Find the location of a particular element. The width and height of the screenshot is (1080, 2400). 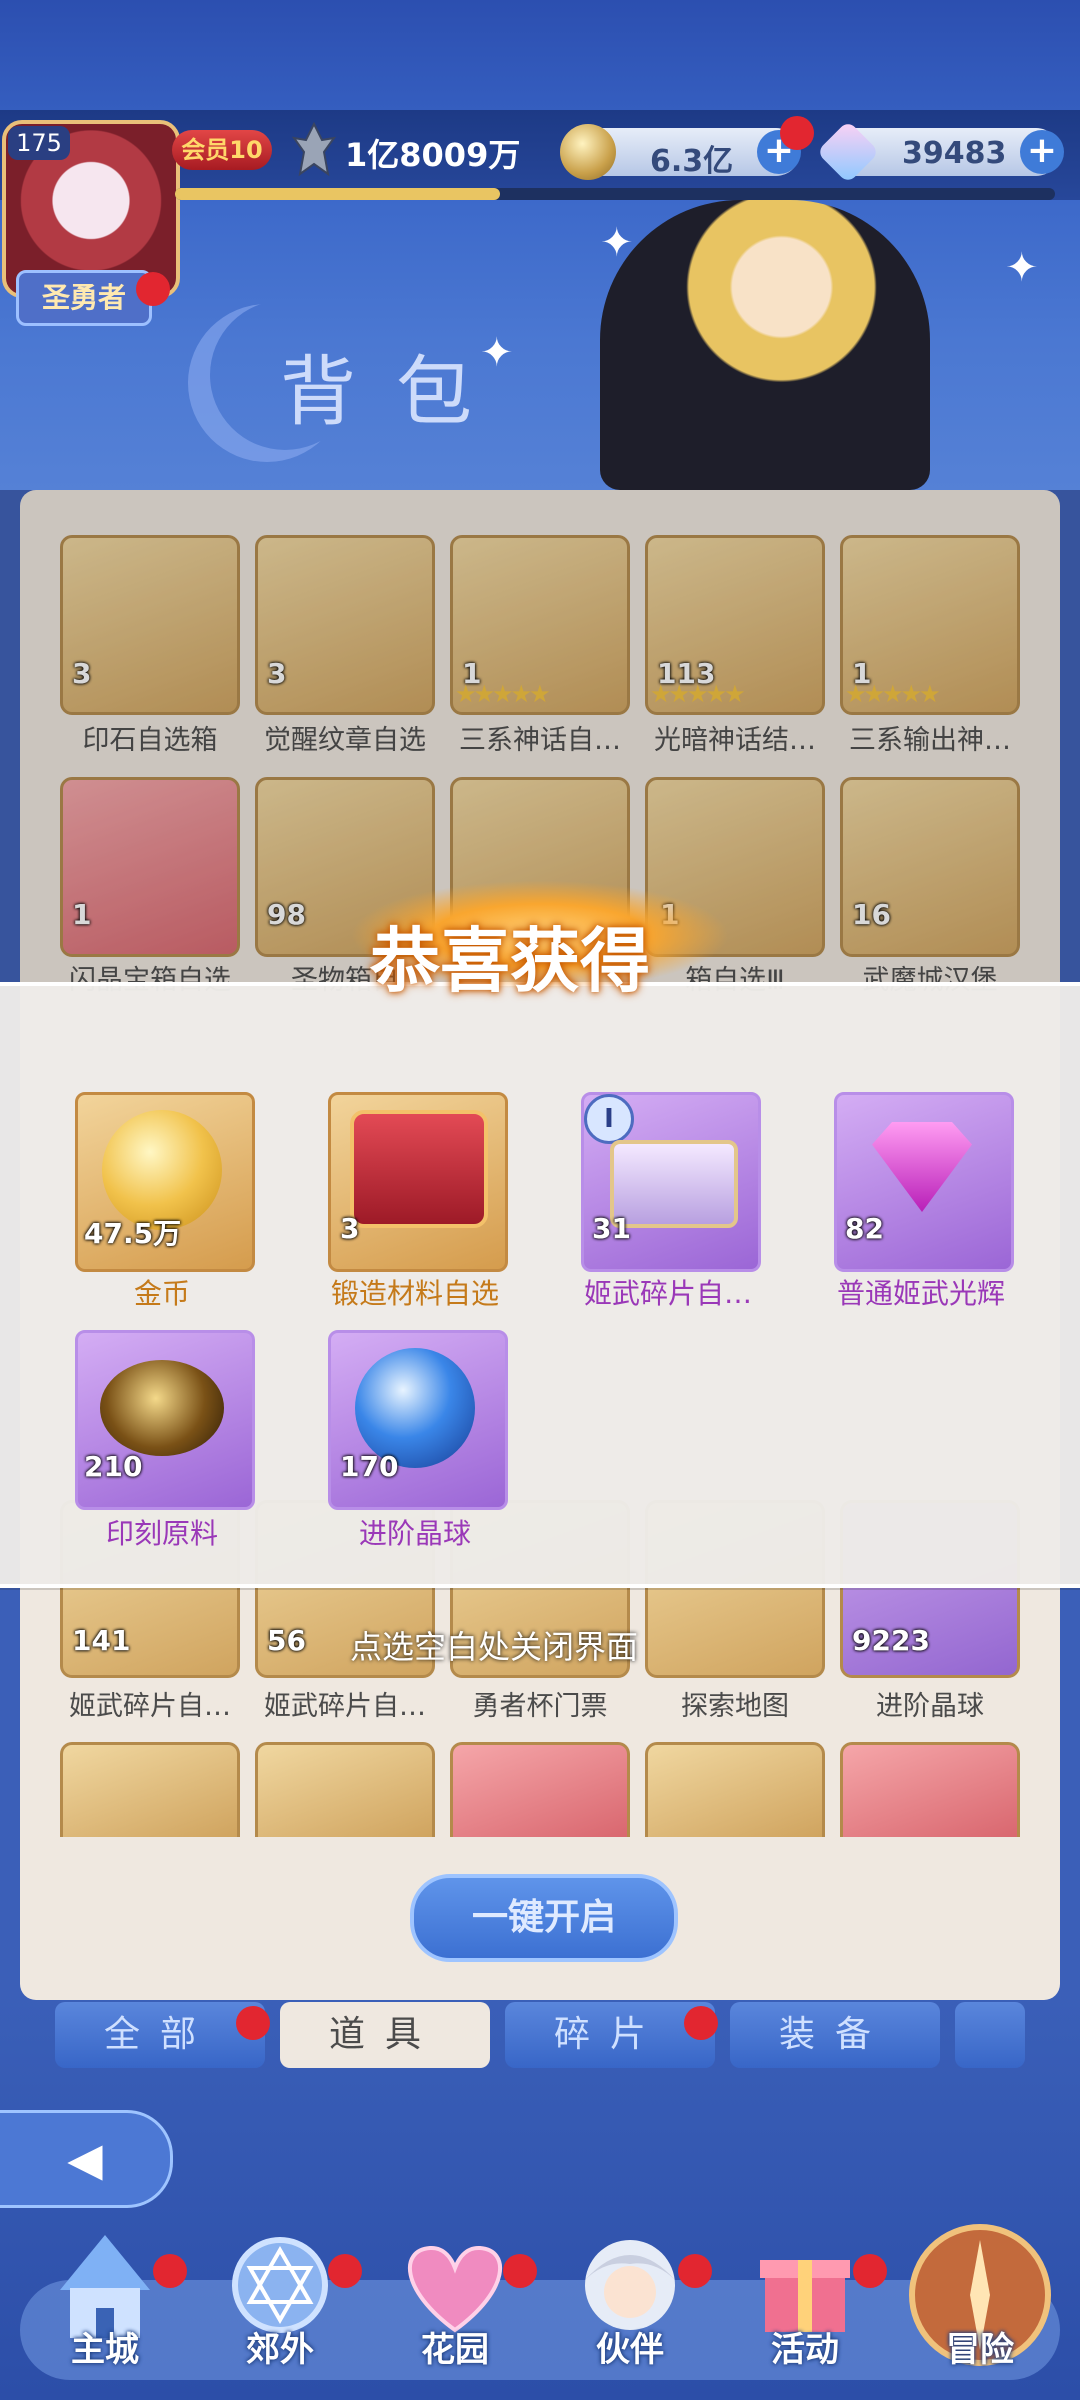

character-illustration is located at coordinates (765, 345).